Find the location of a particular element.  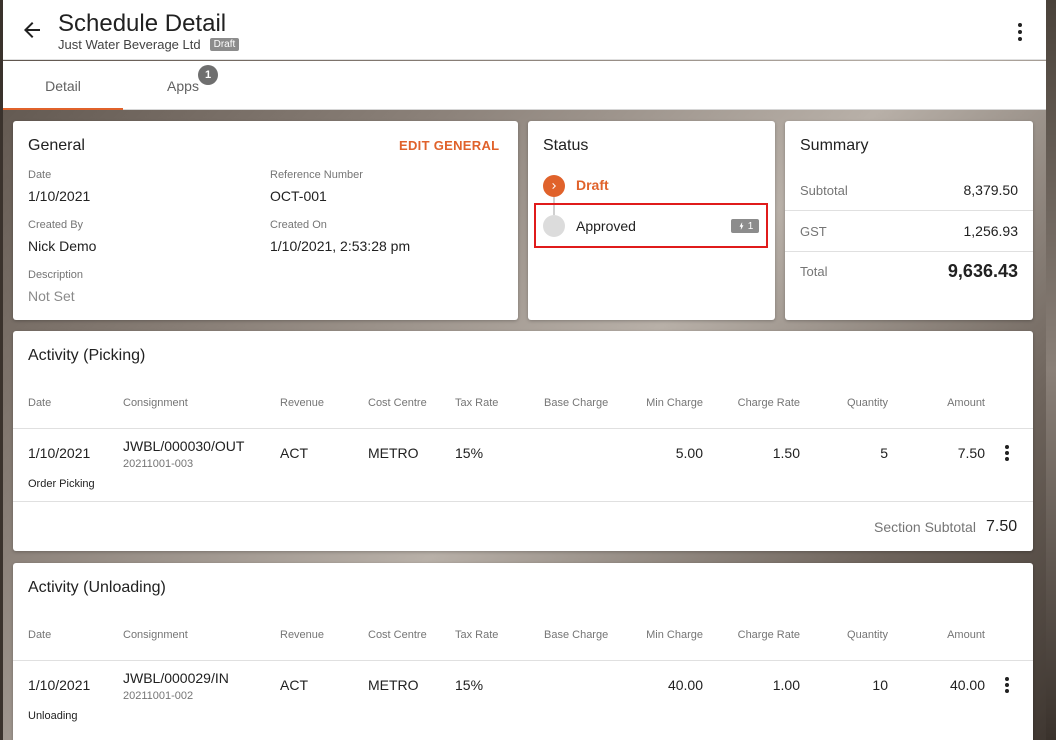

picking-title: Activity (Picking) is located at coordinates (87, 355).